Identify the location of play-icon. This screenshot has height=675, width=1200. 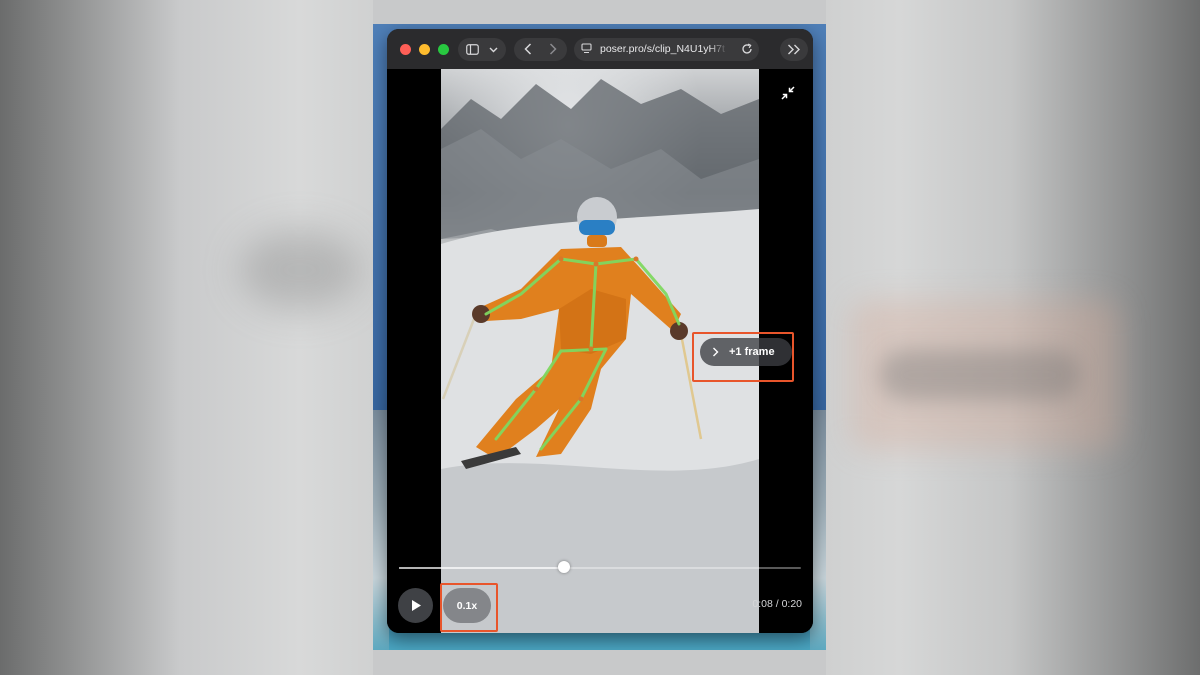
(416, 605).